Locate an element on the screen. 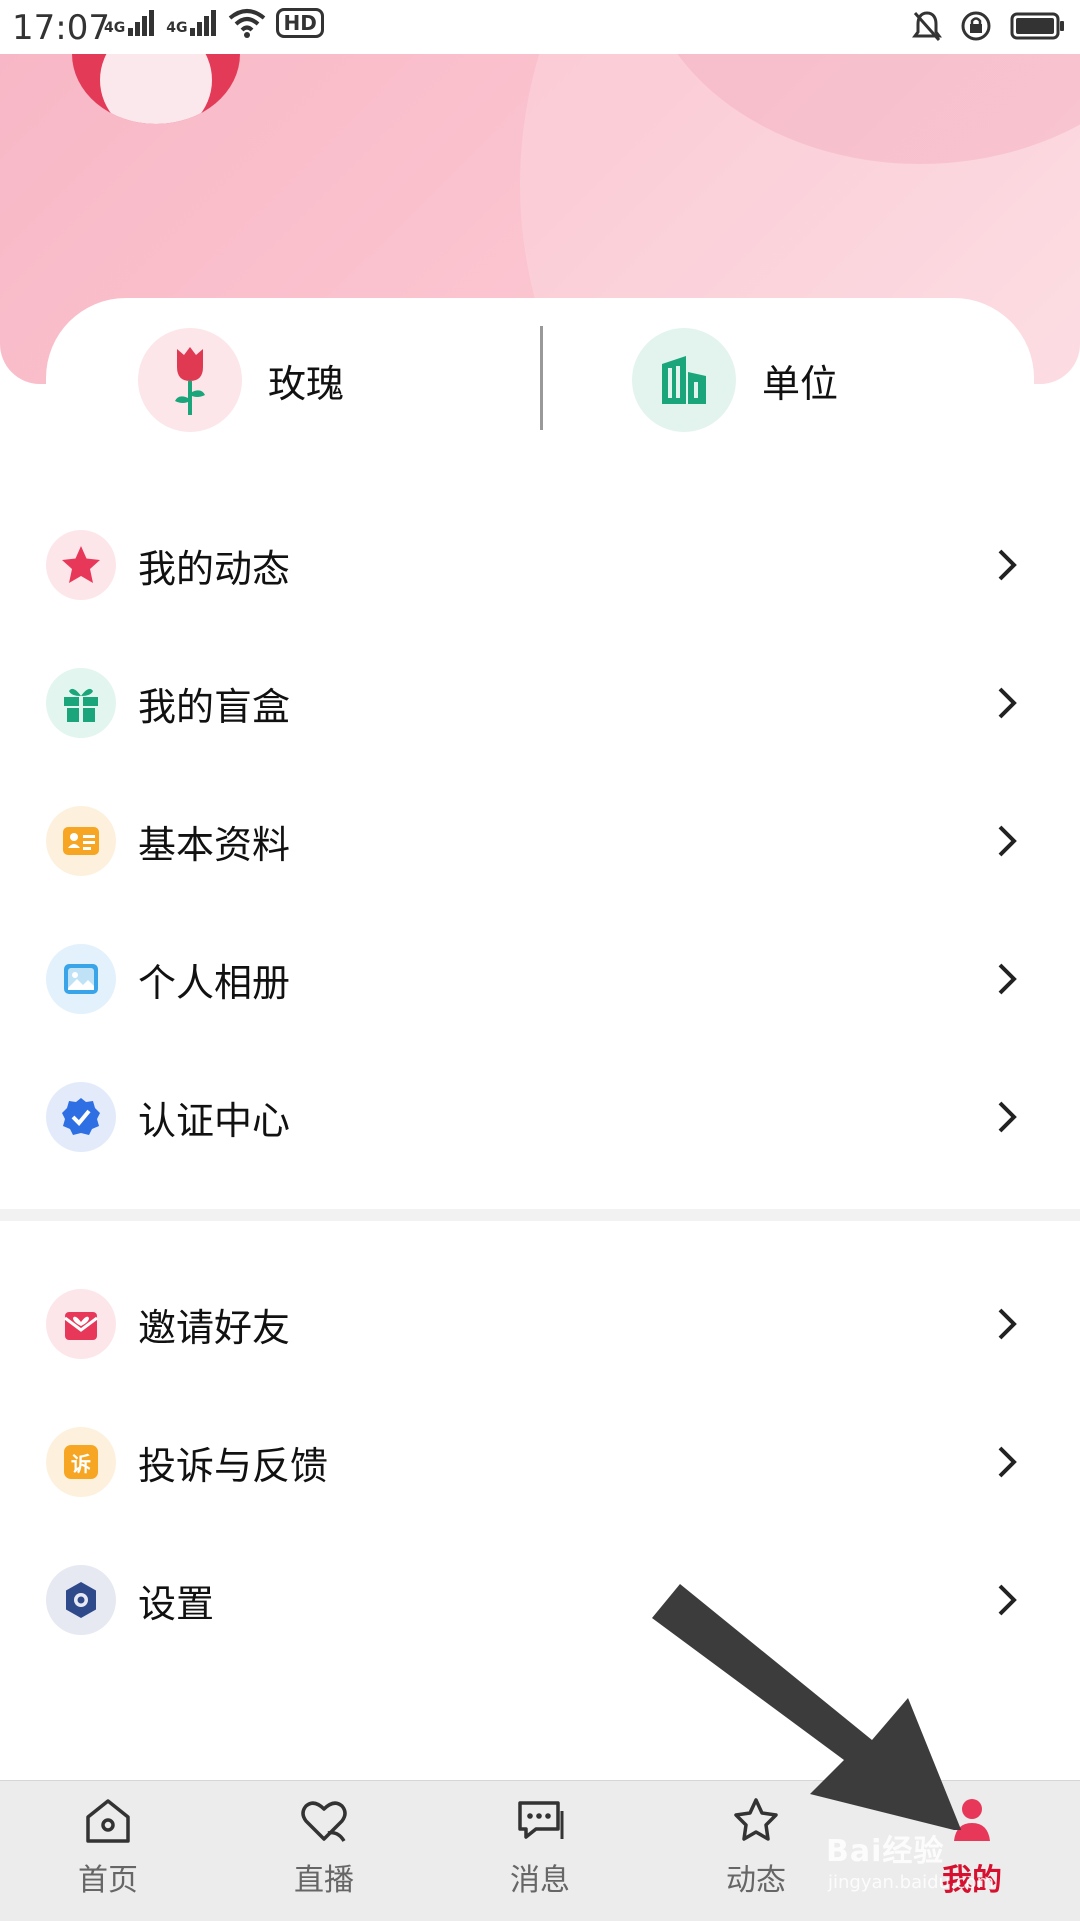 This screenshot has height=1921, width=1080. complaint-badge: 诉 is located at coordinates (81, 1462).